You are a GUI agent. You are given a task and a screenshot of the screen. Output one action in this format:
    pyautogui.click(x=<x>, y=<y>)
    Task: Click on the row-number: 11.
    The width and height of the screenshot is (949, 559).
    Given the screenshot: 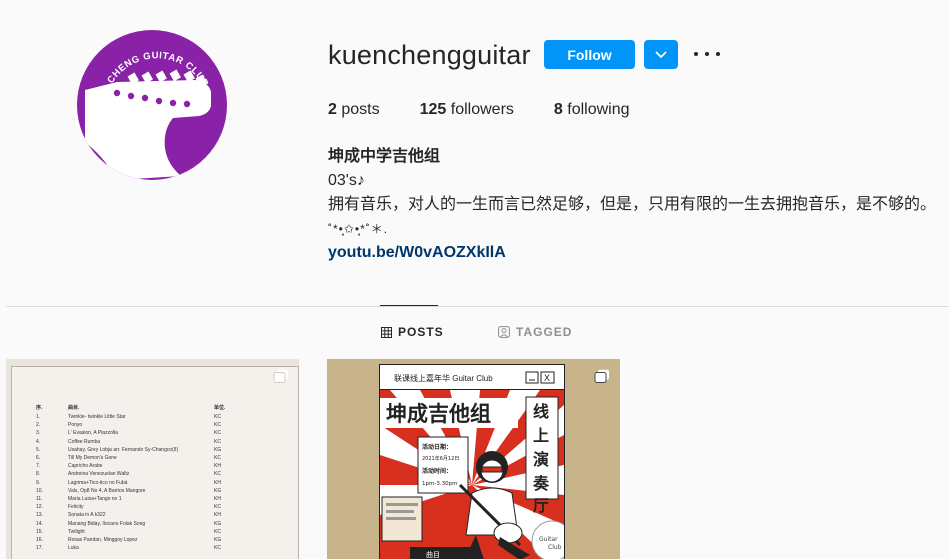 What is the action you would take?
    pyautogui.click(x=39, y=498)
    